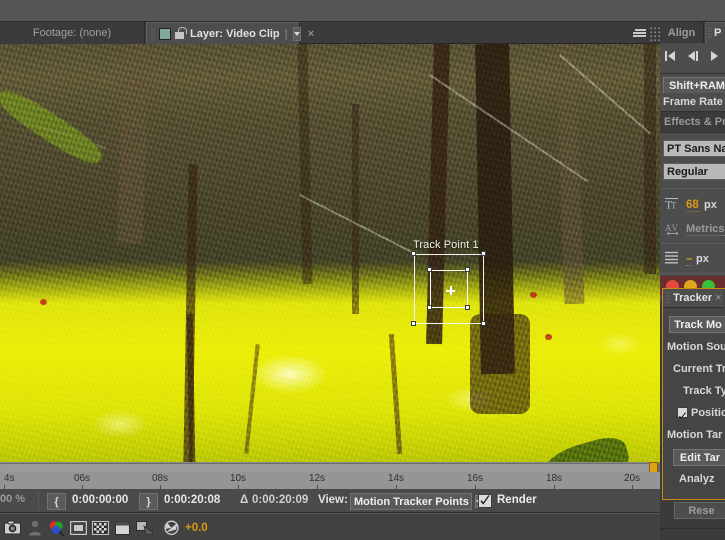 The height and width of the screenshot is (540, 725). I want to click on tab-footage: Footage: (none), so click(72, 33).